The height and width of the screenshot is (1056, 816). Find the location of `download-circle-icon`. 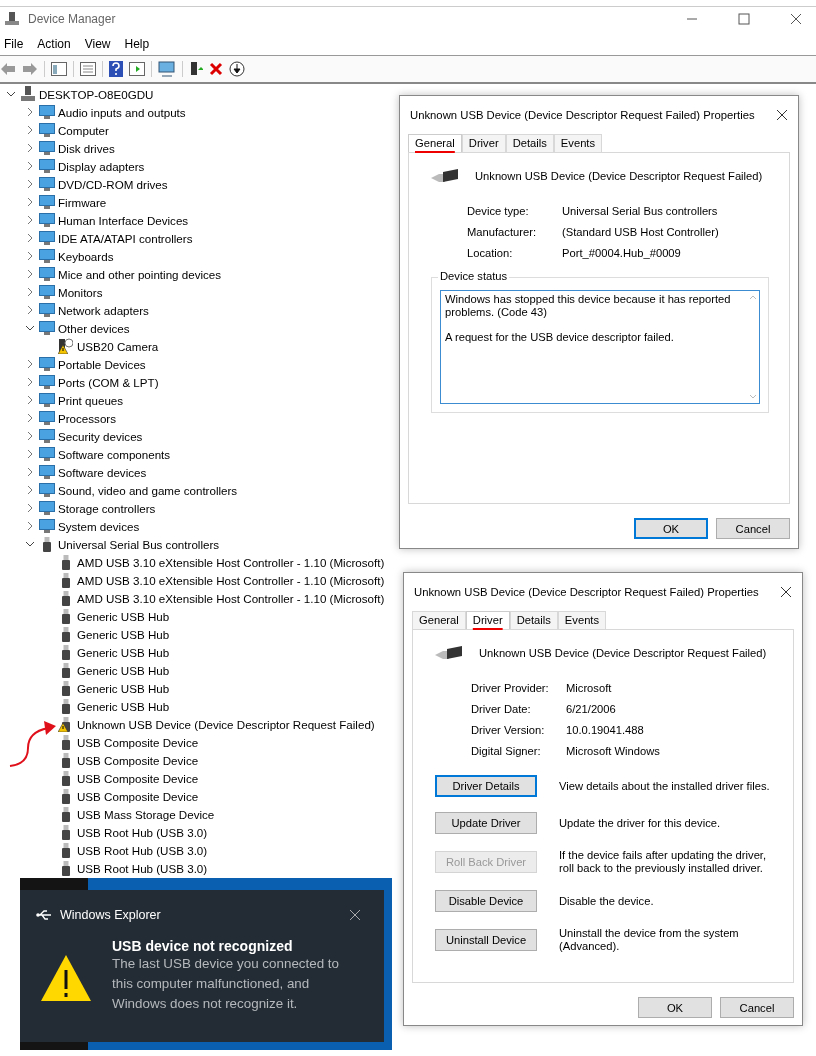

download-circle-icon is located at coordinates (237, 69).